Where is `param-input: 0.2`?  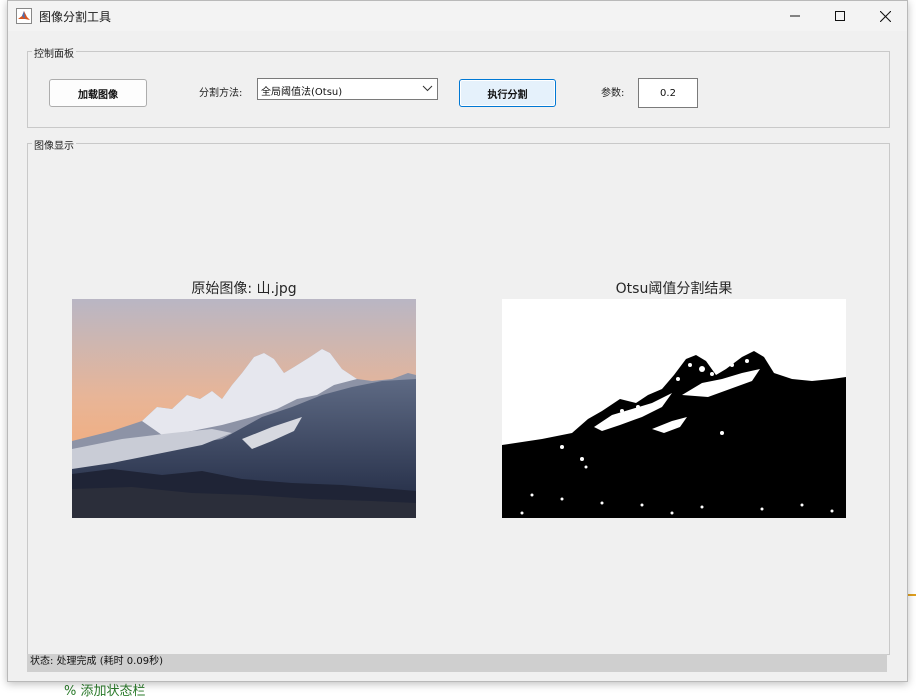
param-input: 0.2 is located at coordinates (668, 93).